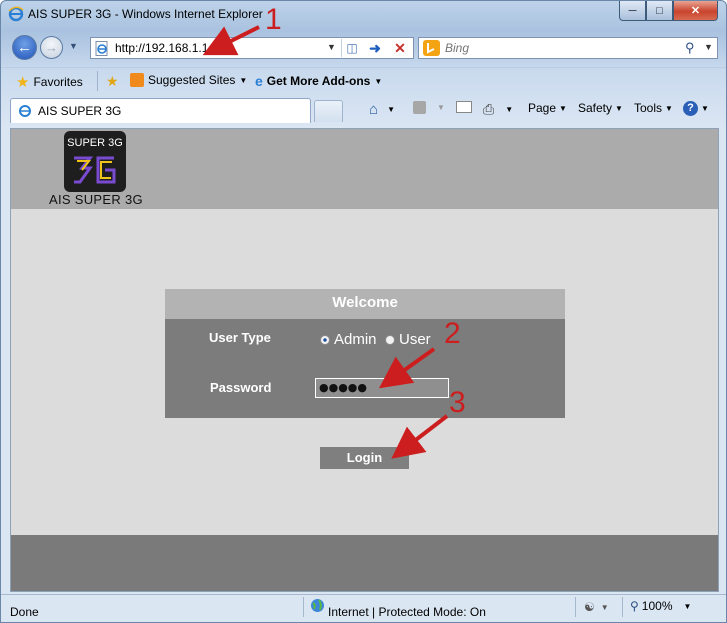 This screenshot has width=727, height=623. What do you see at coordinates (457, 402) in the screenshot?
I see `annotation-step-3: 3` at bounding box center [457, 402].